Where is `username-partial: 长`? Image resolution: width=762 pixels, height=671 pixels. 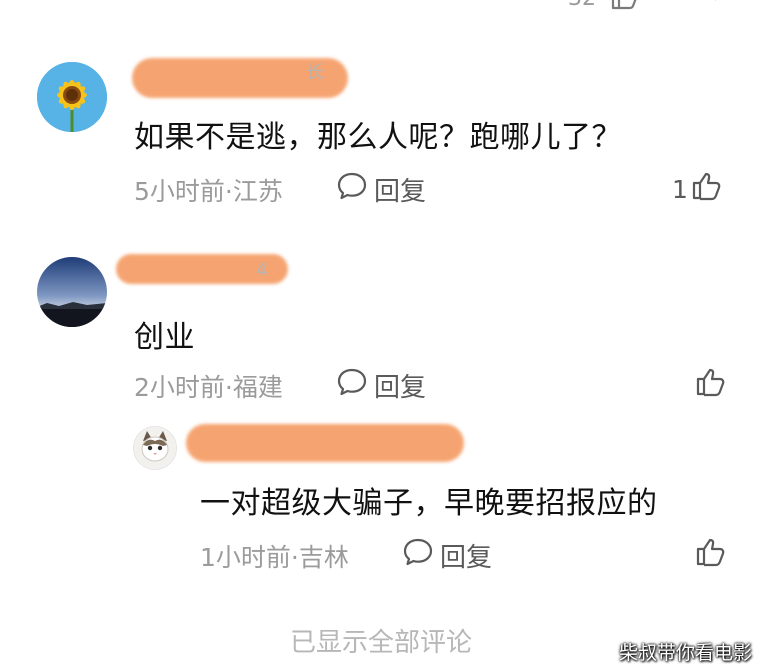 username-partial: 长 is located at coordinates (315, 72).